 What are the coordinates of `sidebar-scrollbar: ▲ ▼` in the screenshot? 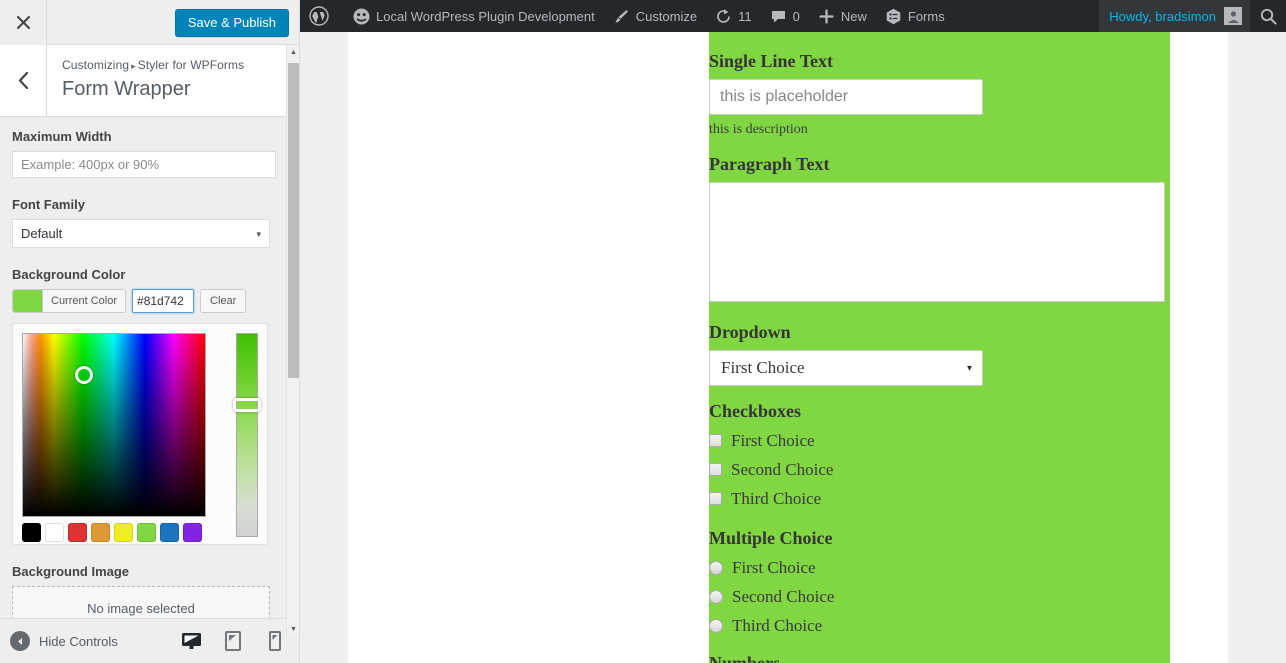 It's located at (292, 340).